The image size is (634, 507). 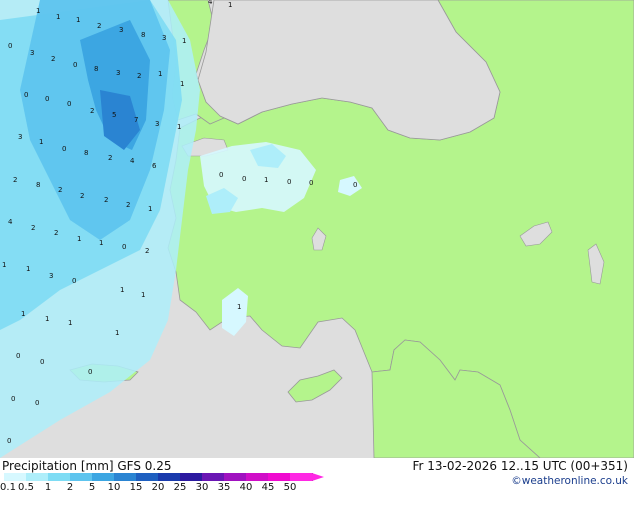 What do you see at coordinates (202, 487) in the screenshot?
I see `colorbar-tick-label: 30` at bounding box center [202, 487].